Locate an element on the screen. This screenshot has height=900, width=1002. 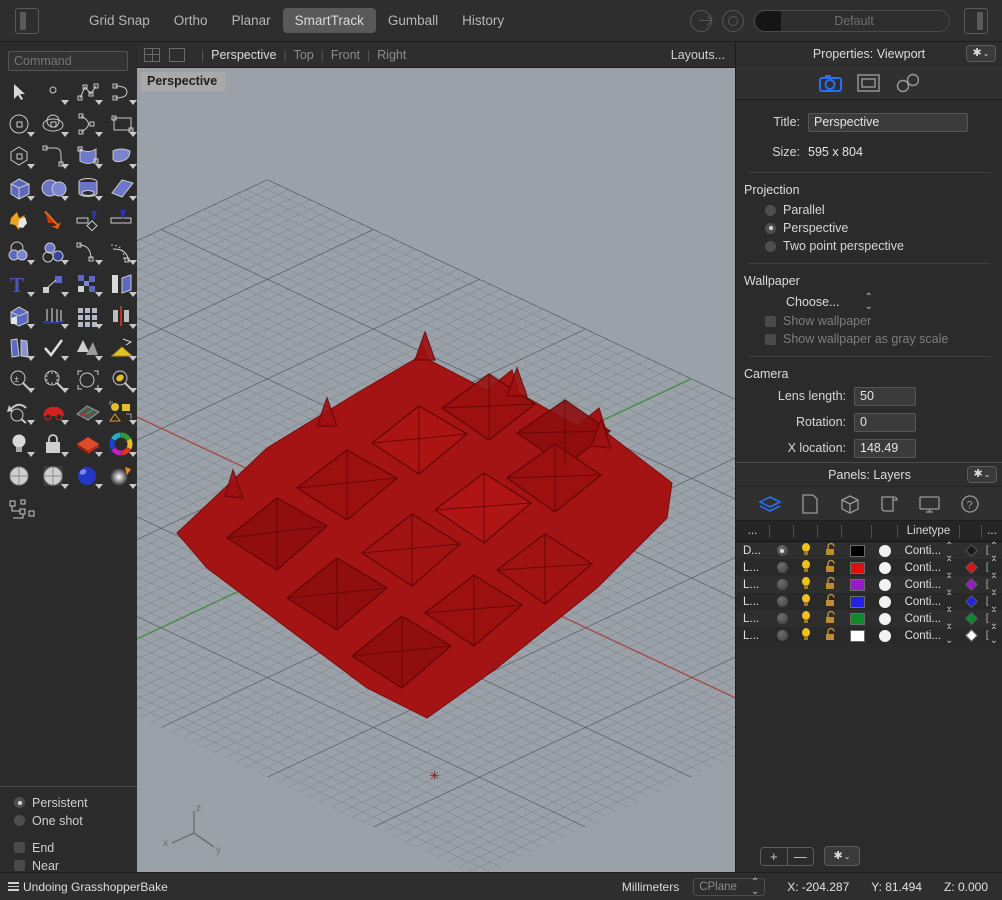
column-color is located at coordinates (857, 531).